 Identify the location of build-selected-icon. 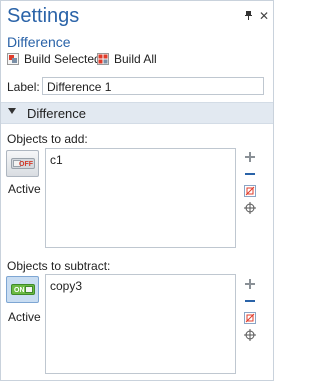
(13, 59).